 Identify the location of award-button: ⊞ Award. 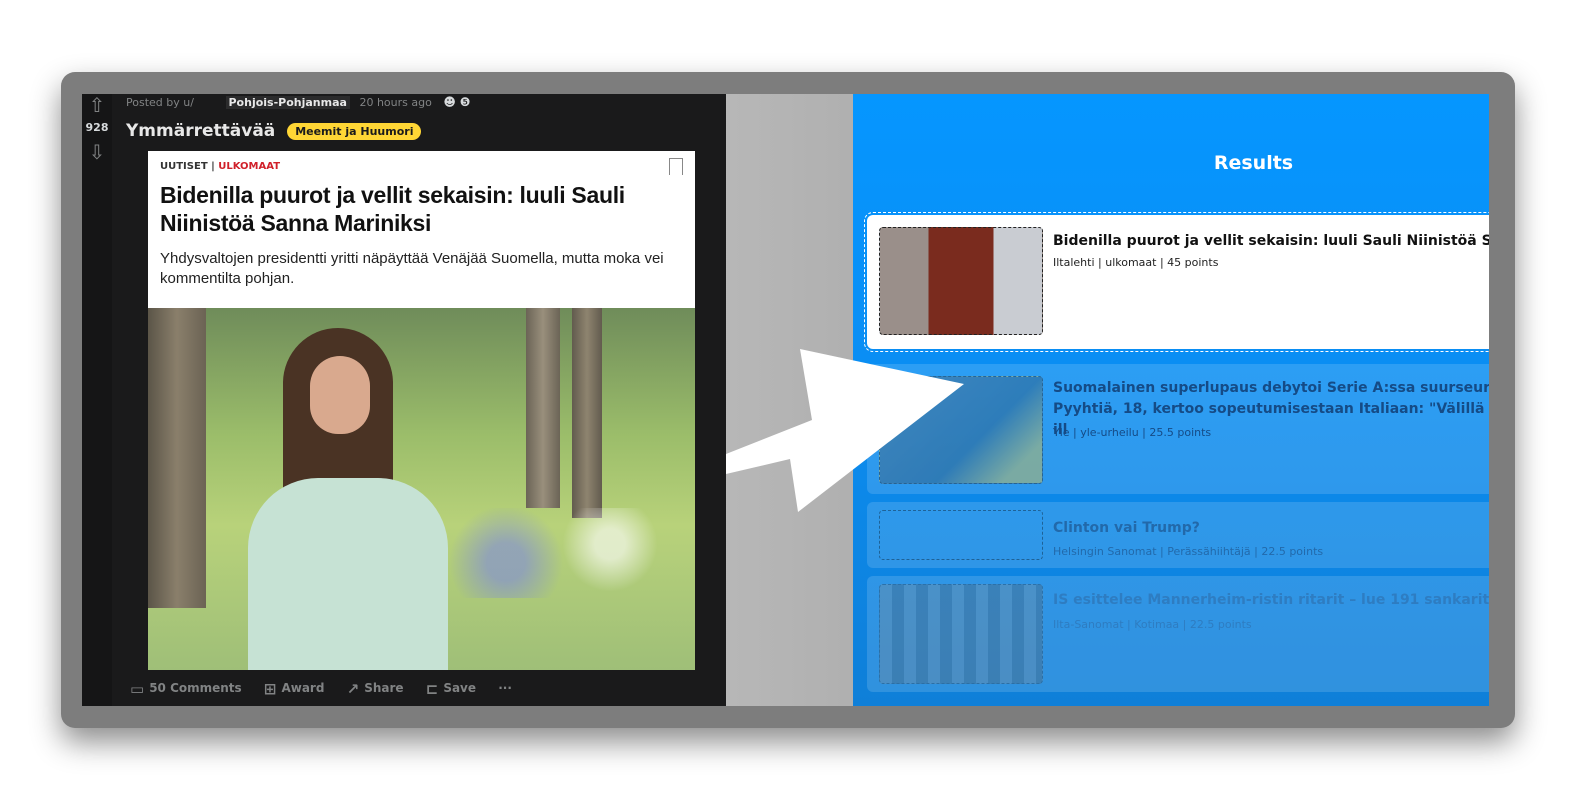
(294, 689).